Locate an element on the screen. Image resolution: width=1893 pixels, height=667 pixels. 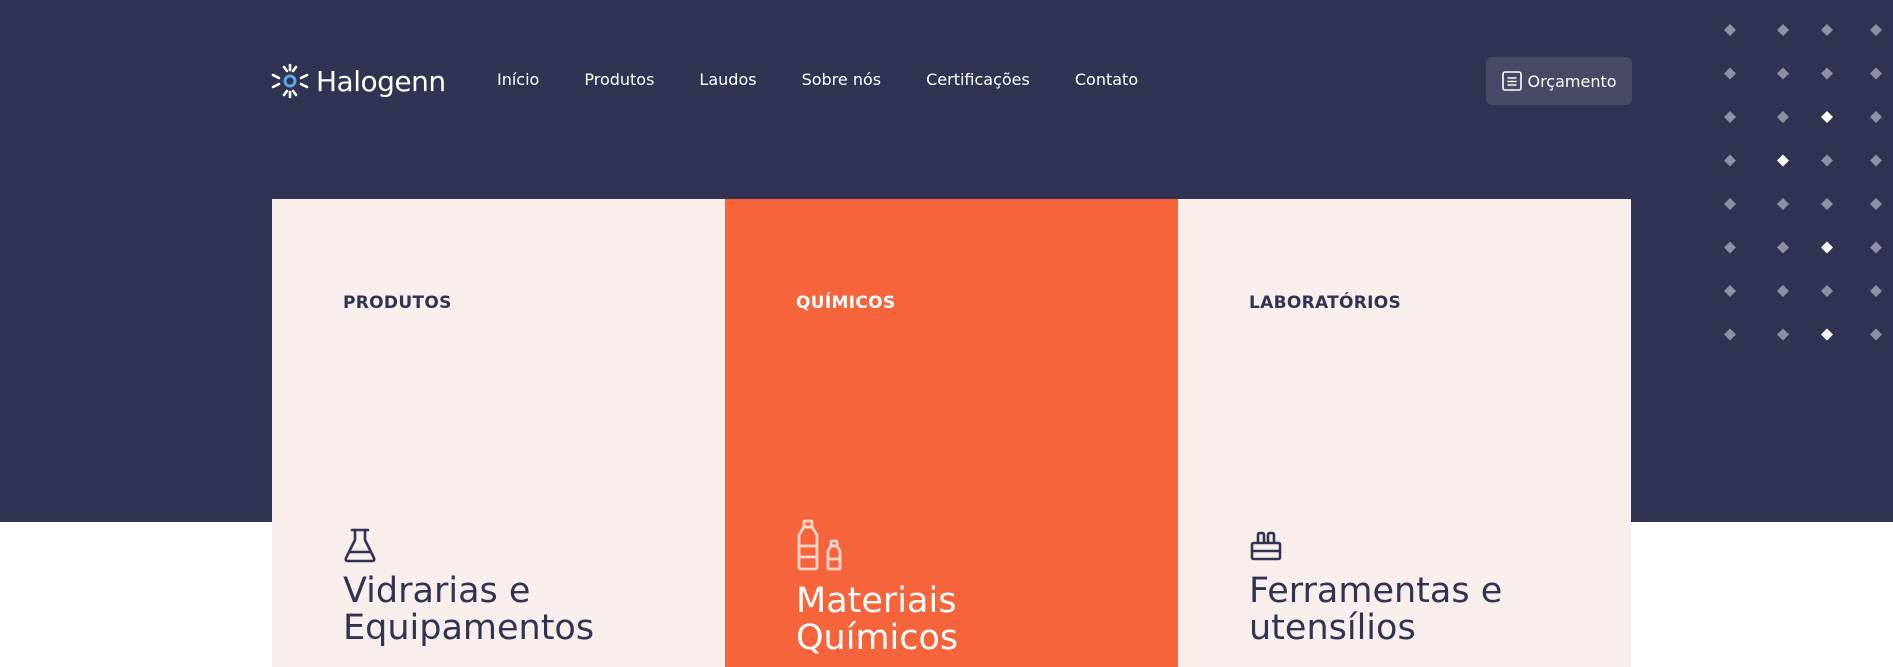
nav-item-produtos: Produtos is located at coordinates (619, 79).